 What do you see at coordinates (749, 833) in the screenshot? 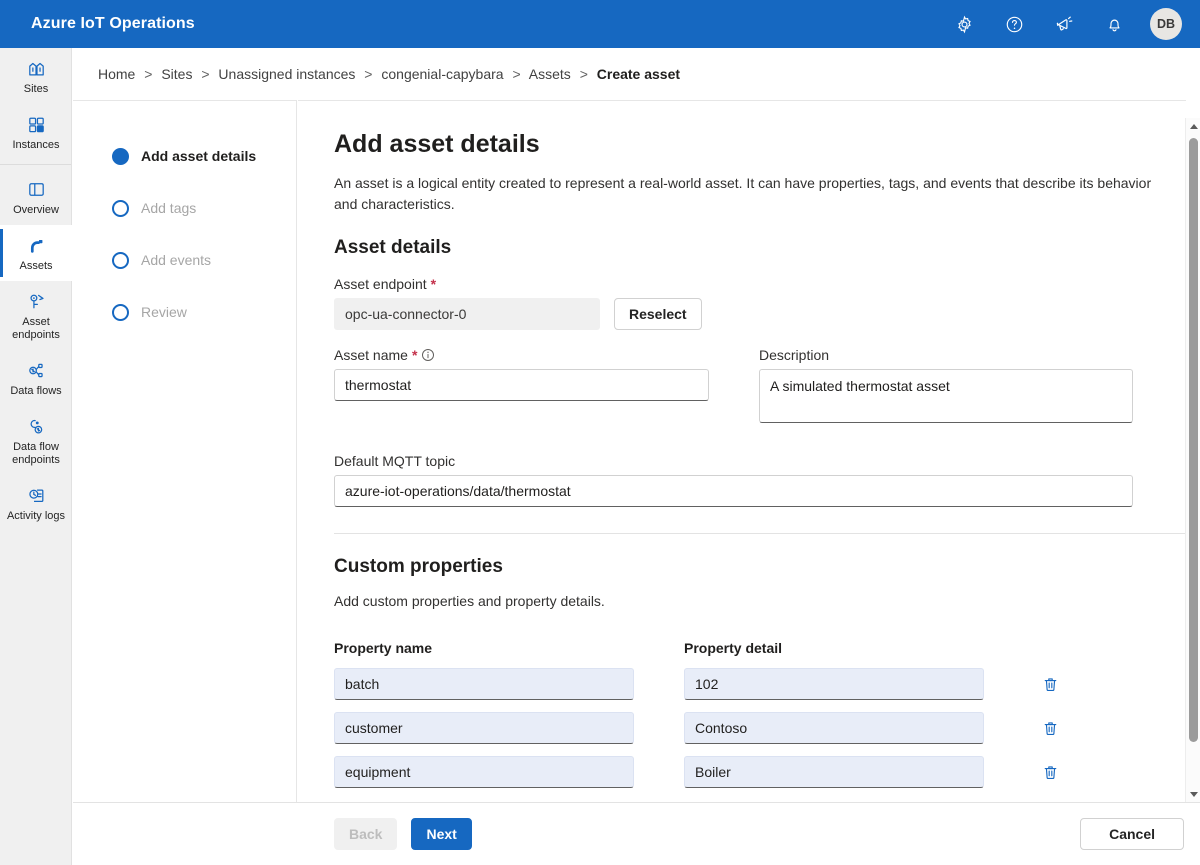
I see `wizard-footer: Back Next Cancel` at bounding box center [749, 833].